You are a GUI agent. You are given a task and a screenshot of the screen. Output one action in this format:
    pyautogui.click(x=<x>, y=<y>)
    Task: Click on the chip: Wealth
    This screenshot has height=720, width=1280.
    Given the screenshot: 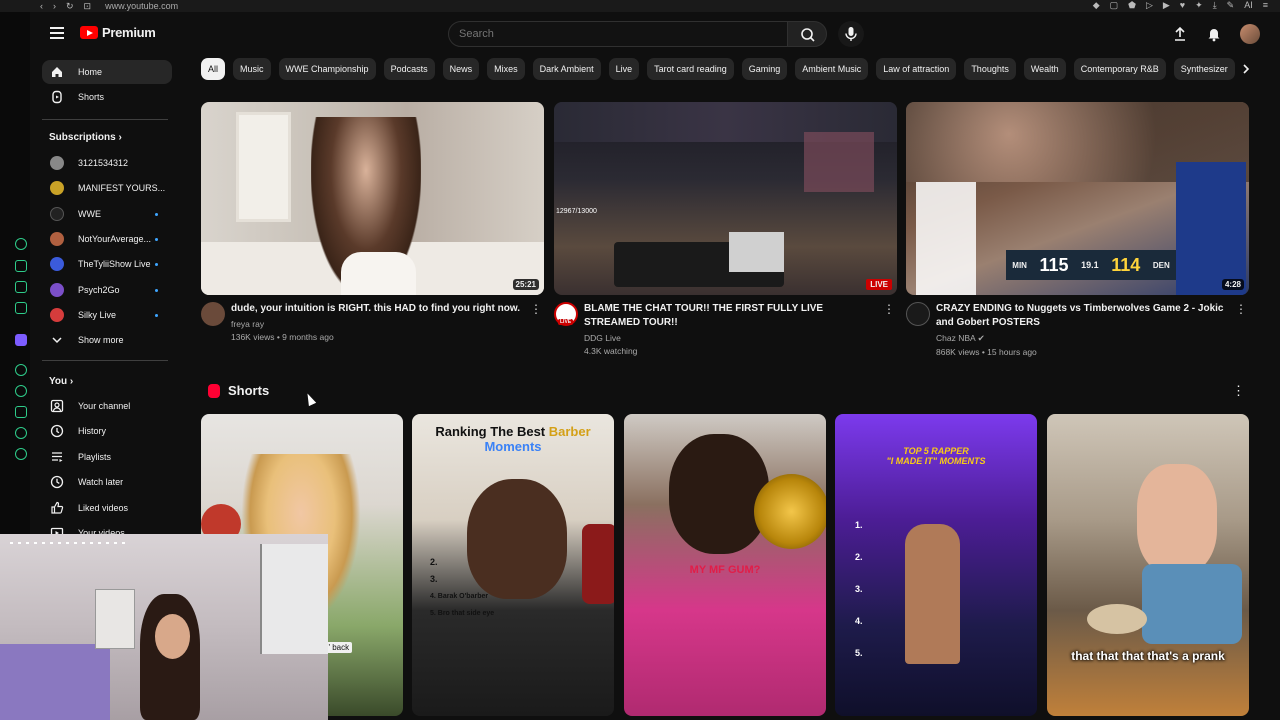 What is the action you would take?
    pyautogui.click(x=1044, y=69)
    